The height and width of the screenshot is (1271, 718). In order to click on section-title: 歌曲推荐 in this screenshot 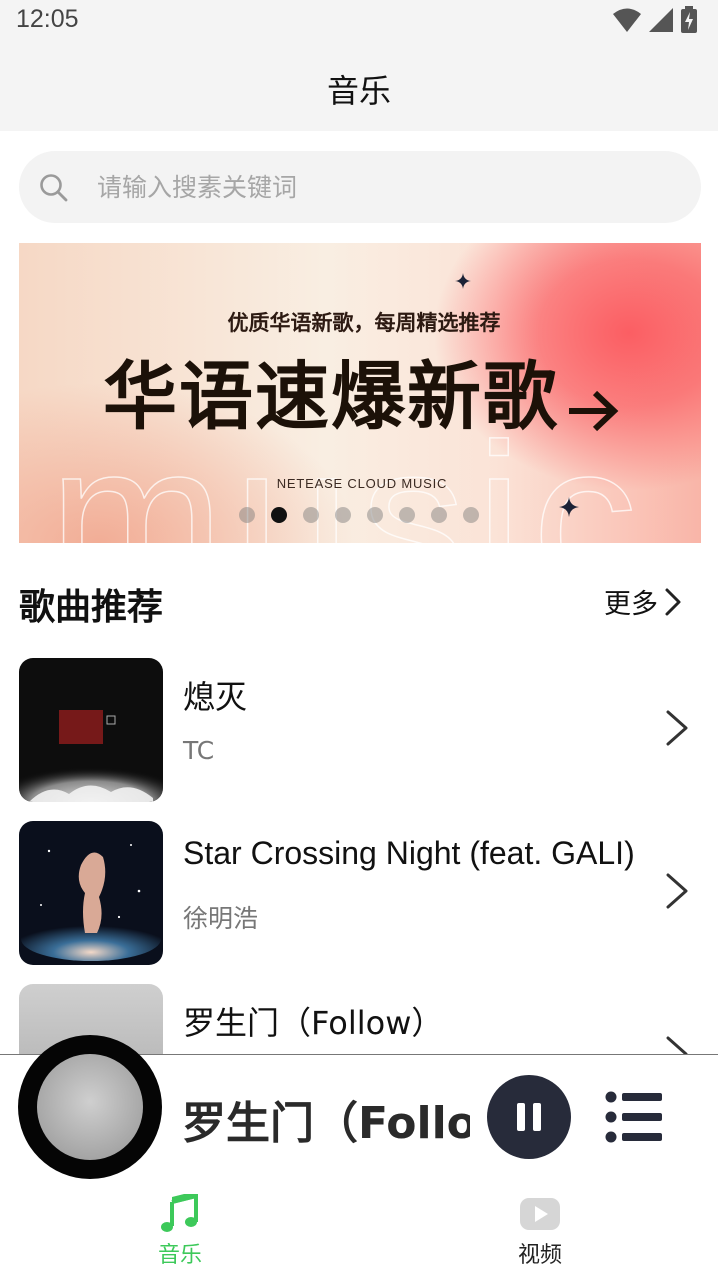, I will do `click(91, 607)`.